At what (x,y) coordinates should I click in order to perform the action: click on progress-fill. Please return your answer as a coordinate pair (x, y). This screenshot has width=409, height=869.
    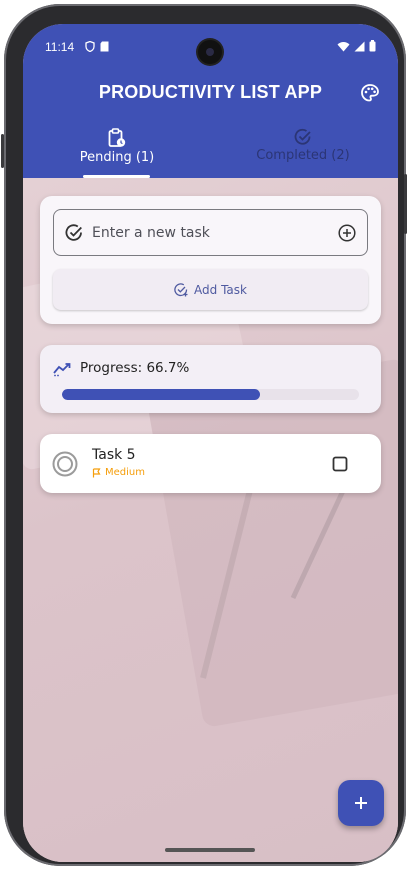
    Looking at the image, I should click on (161, 394).